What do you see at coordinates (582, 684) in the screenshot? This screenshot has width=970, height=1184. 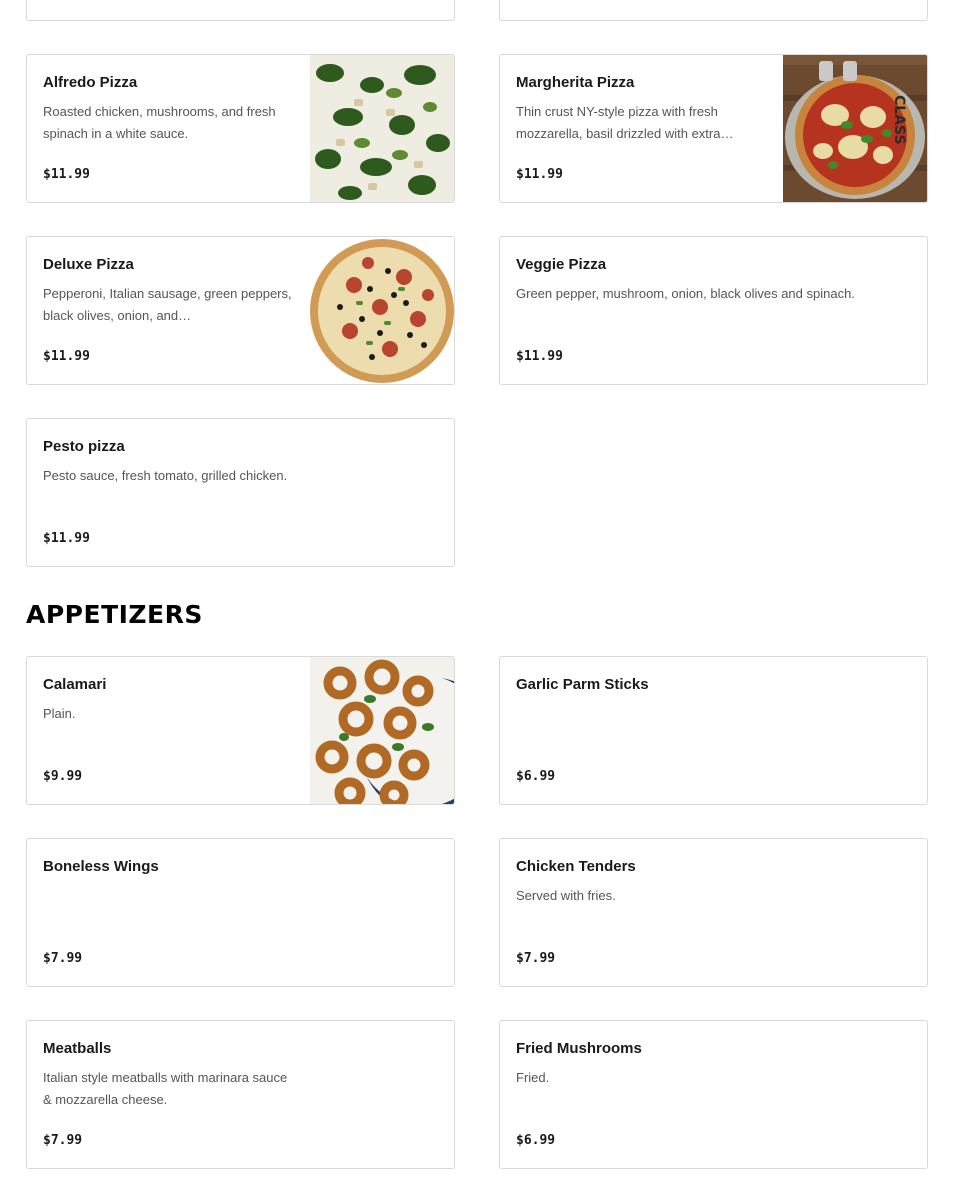 I see `item-name: Garlic Parm Sticks` at bounding box center [582, 684].